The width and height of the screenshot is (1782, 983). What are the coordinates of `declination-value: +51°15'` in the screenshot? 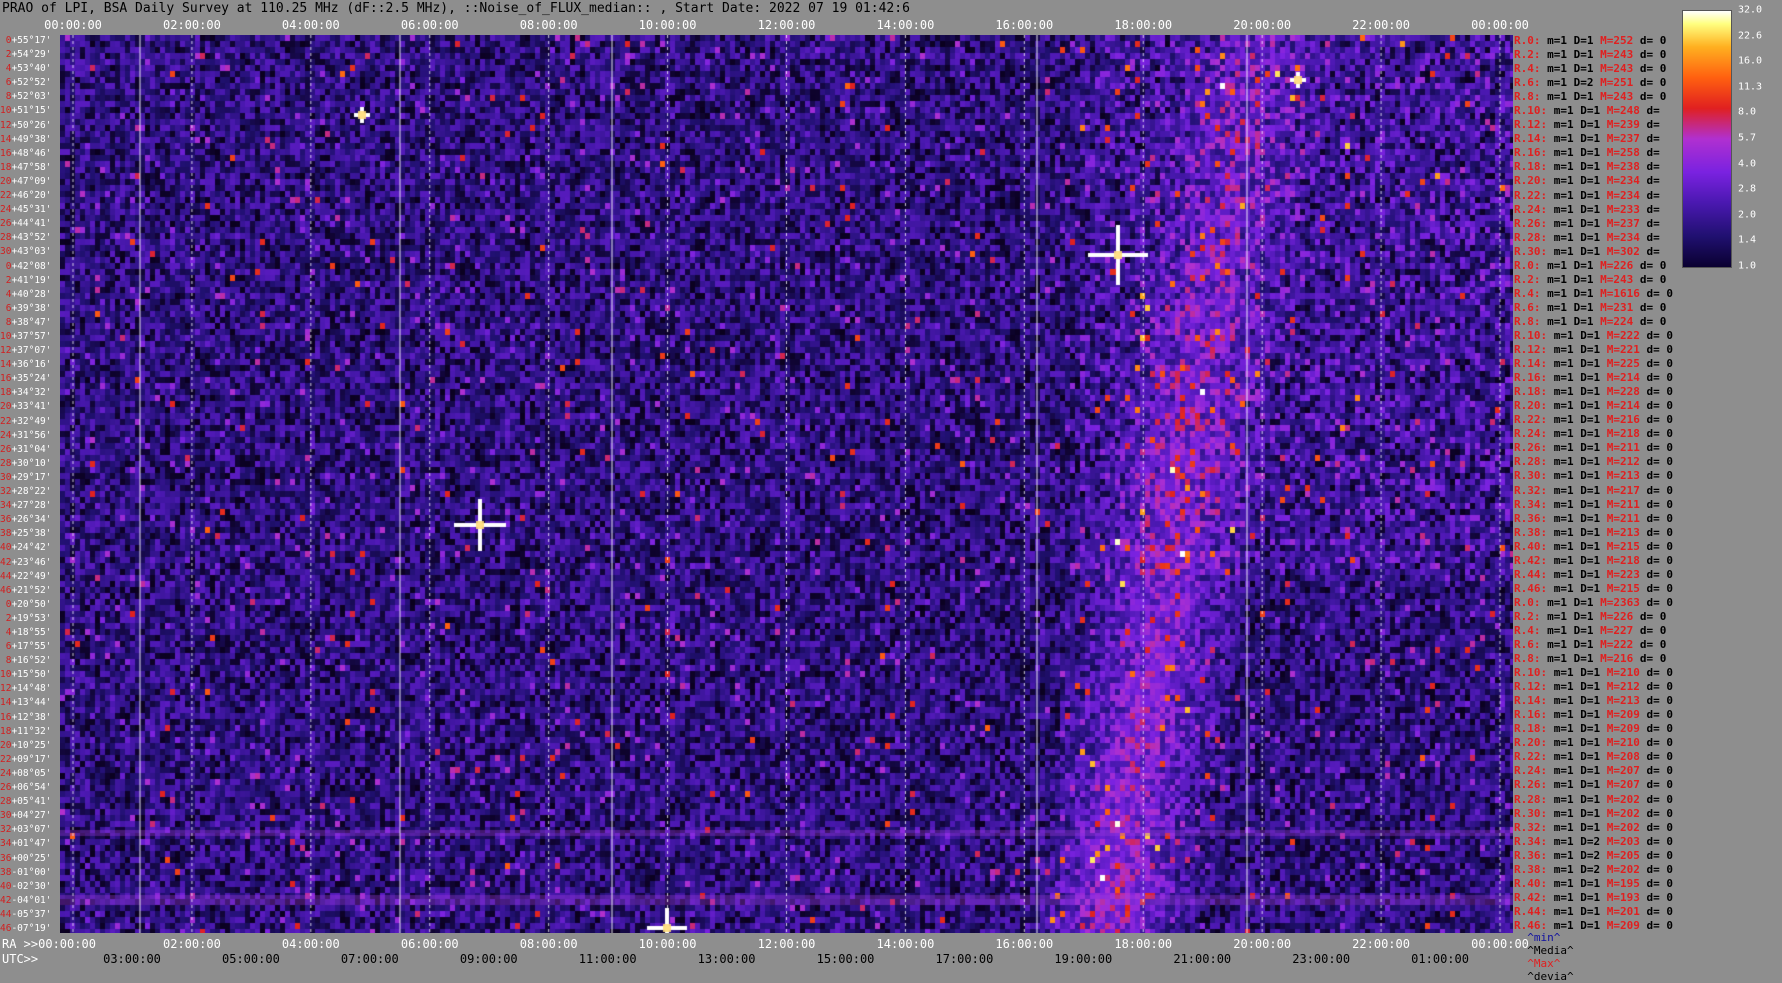 It's located at (31, 111).